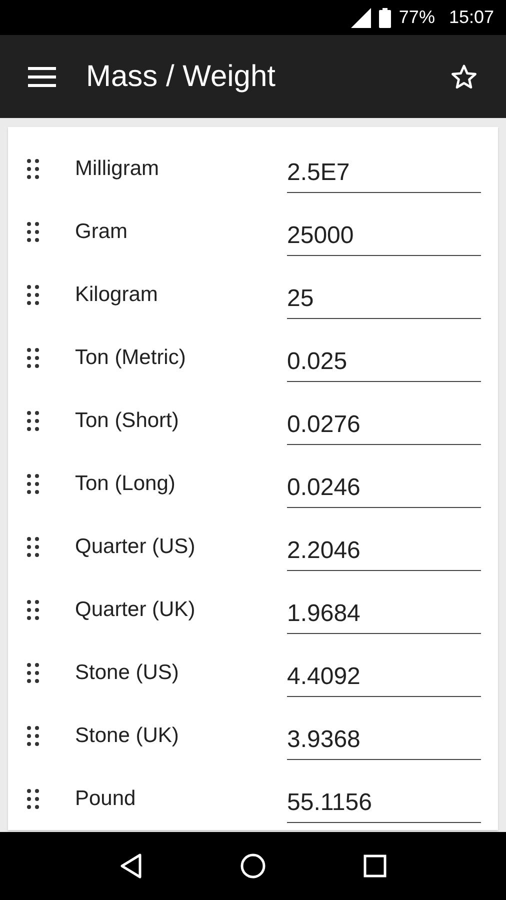  I want to click on back-icon, so click(130, 866).